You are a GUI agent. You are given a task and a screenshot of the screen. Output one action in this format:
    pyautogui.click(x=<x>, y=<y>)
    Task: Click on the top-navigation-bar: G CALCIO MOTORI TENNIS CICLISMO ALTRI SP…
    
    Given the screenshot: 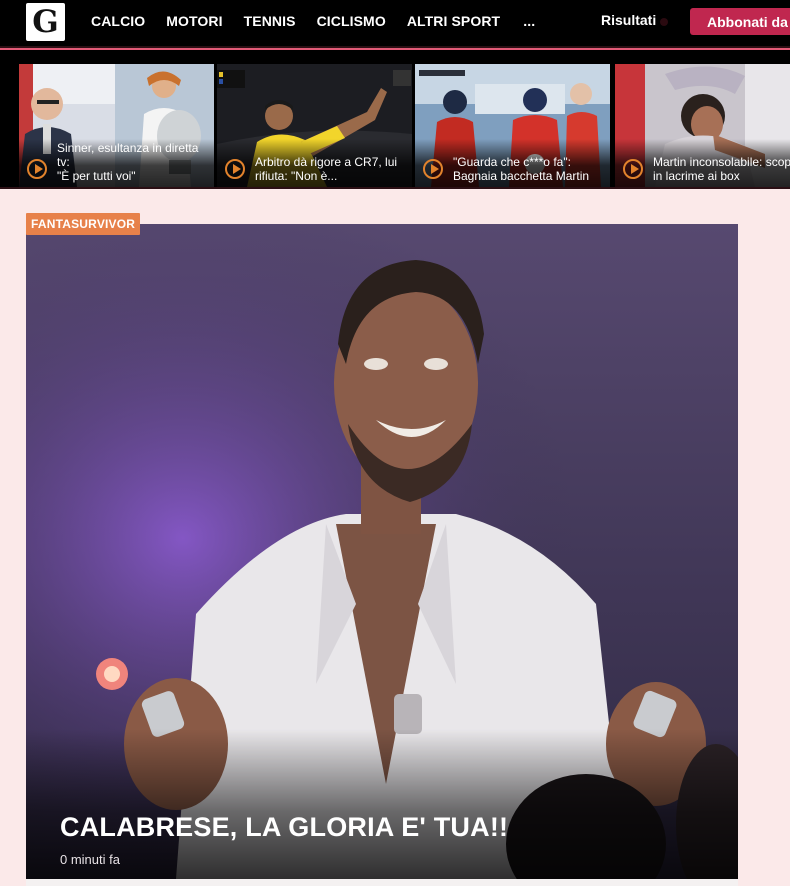 What is the action you would take?
    pyautogui.click(x=395, y=23)
    